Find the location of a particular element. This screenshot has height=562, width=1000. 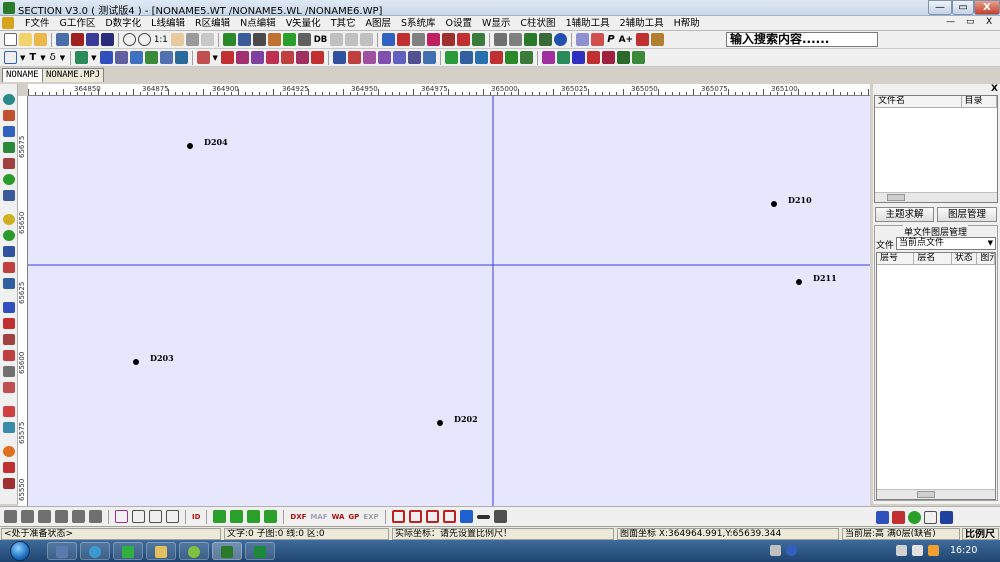

region-merge-icon is located at coordinates (354, 57).